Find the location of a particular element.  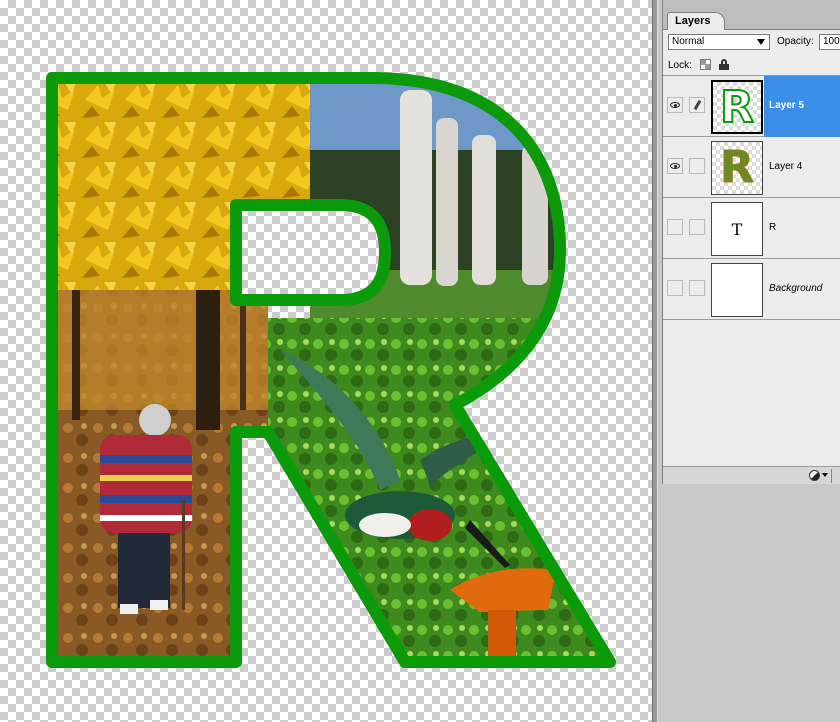

layer-thumbnail: T is located at coordinates (737, 229).